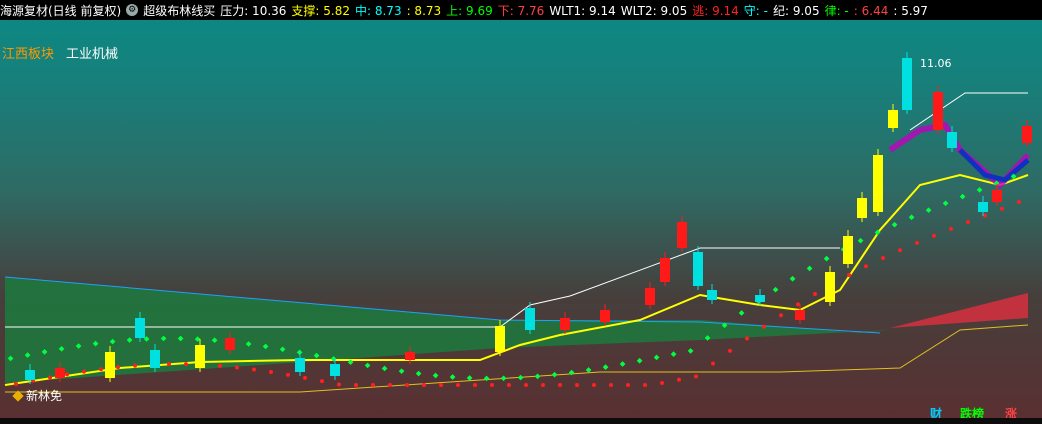 Image resolution: width=1042 pixels, height=424 pixels. Describe the element at coordinates (44, 396) in the screenshot. I see `signal-note-text: 新林免` at that location.